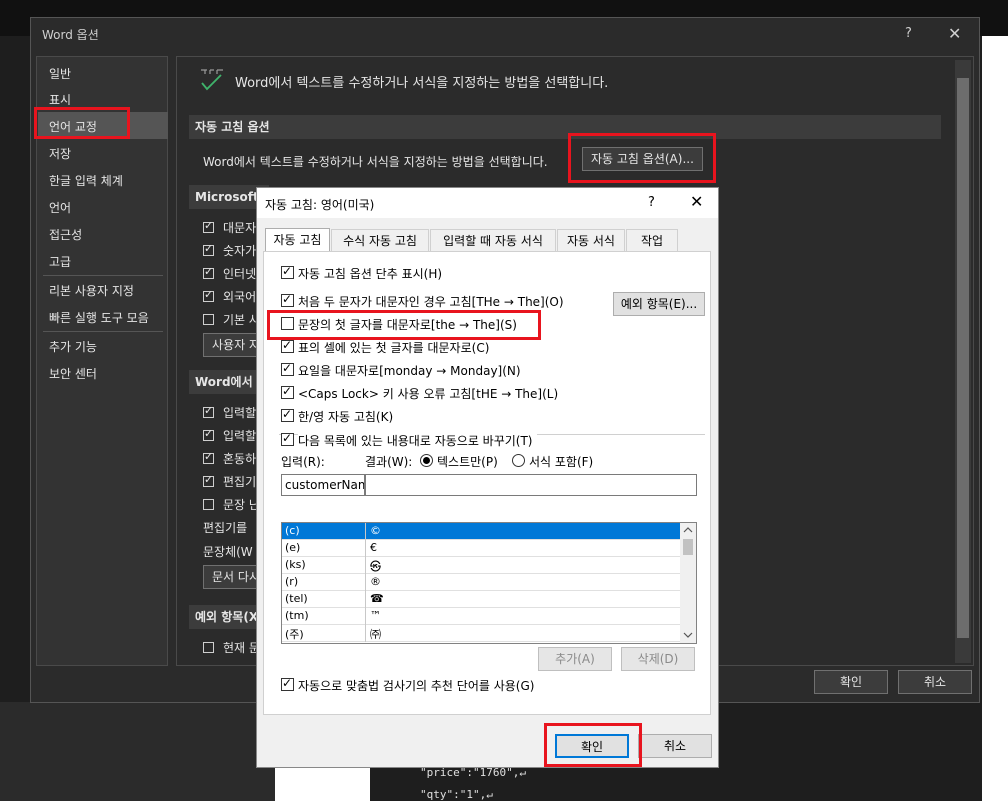 The image size is (1008, 801). What do you see at coordinates (60, 73) in the screenshot?
I see `nav-item-general: 일반` at bounding box center [60, 73].